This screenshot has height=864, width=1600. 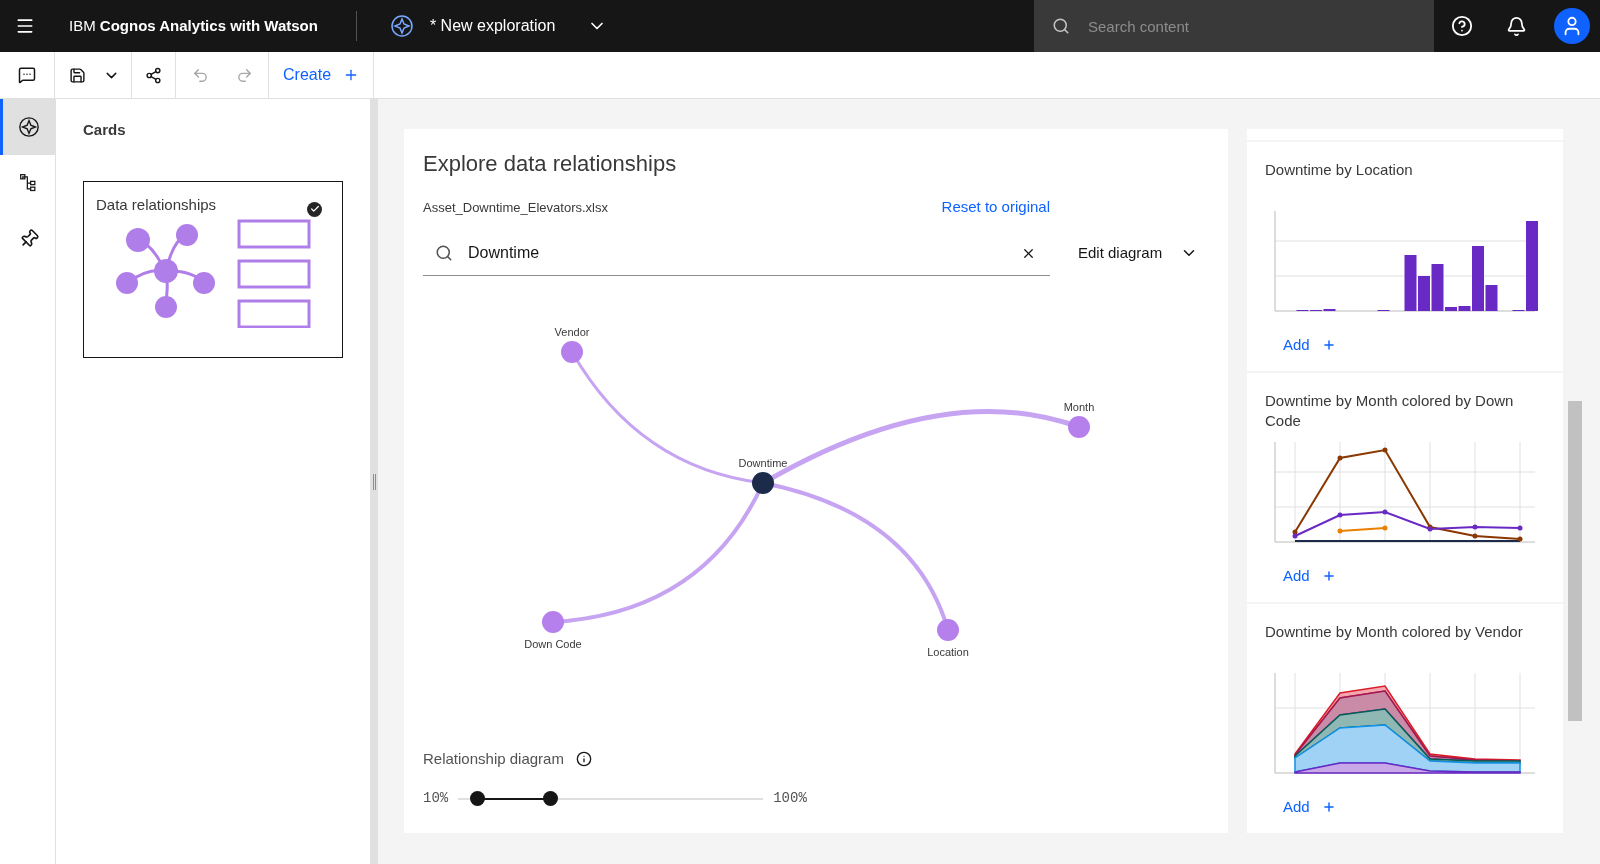 I want to click on node-label: Downtime, so click(x=763, y=462).